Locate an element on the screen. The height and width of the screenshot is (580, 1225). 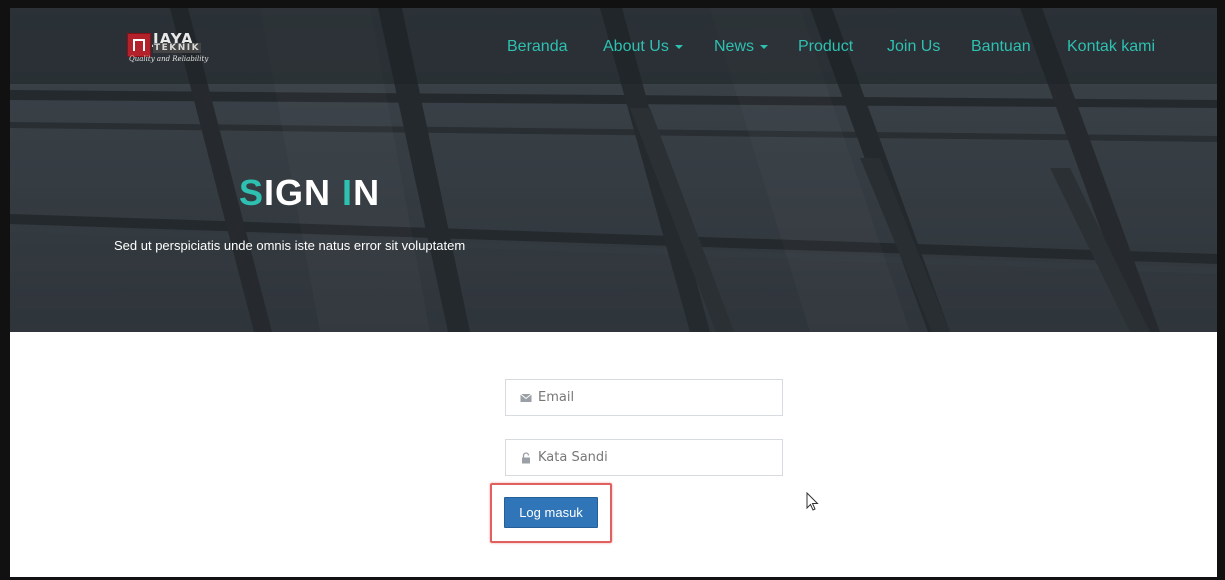
logo-mark-icon is located at coordinates (139, 45).